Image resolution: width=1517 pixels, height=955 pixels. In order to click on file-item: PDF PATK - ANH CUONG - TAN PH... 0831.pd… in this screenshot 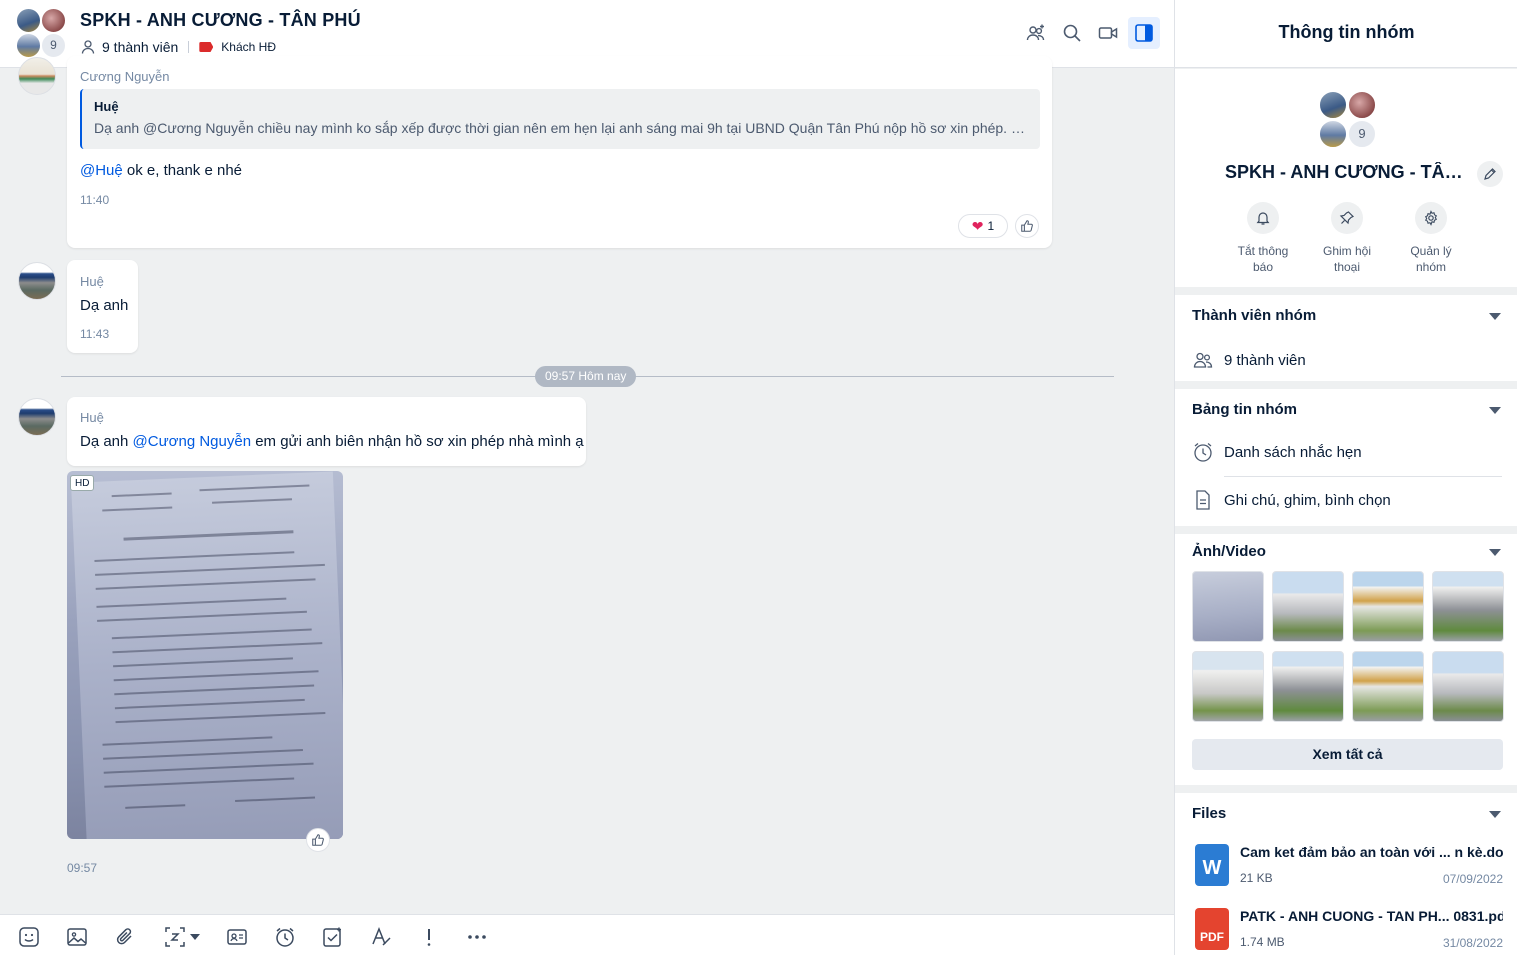, I will do `click(1347, 931)`.